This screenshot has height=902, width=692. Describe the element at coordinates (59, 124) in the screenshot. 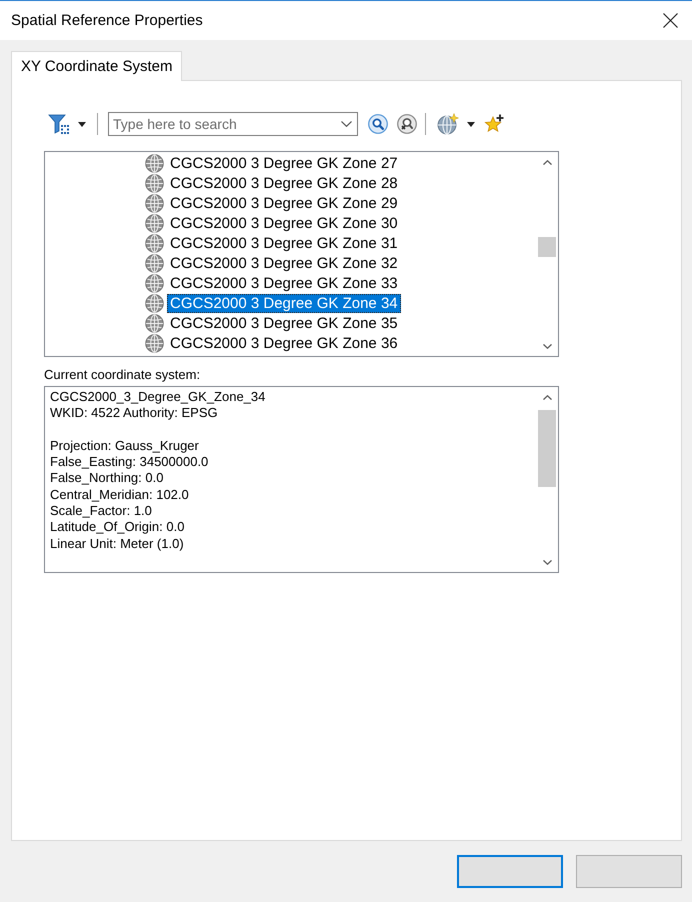

I see `filter-icon` at that location.